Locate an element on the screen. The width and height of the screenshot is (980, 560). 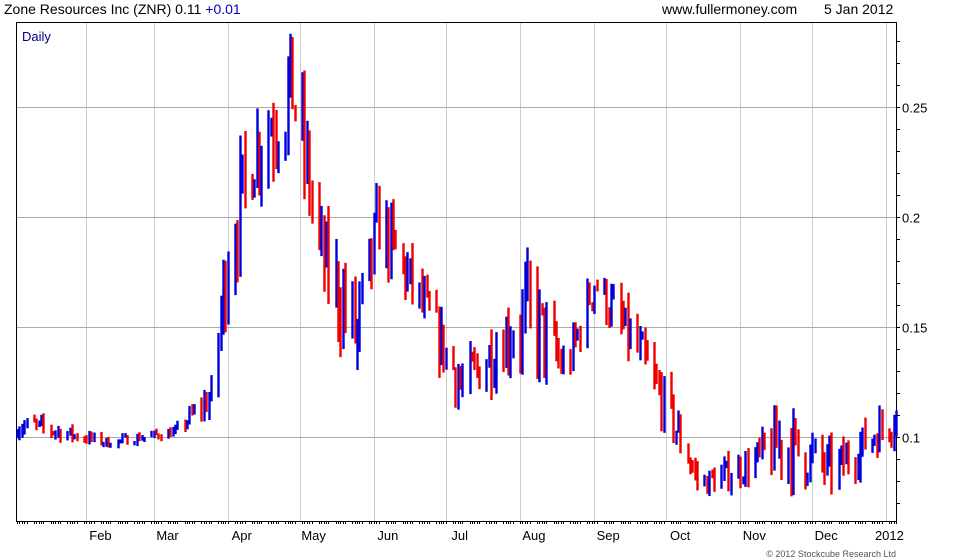
x-tick-label: 2012 is located at coordinates (889, 535).